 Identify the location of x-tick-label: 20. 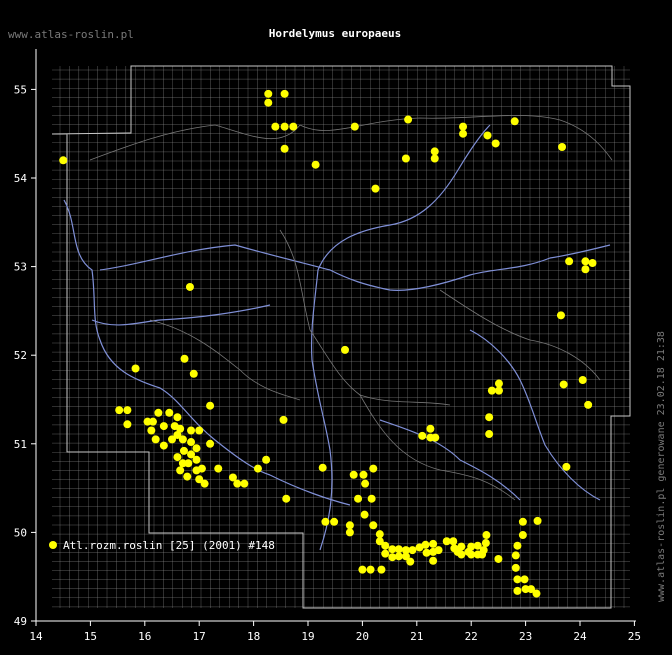
(362, 636).